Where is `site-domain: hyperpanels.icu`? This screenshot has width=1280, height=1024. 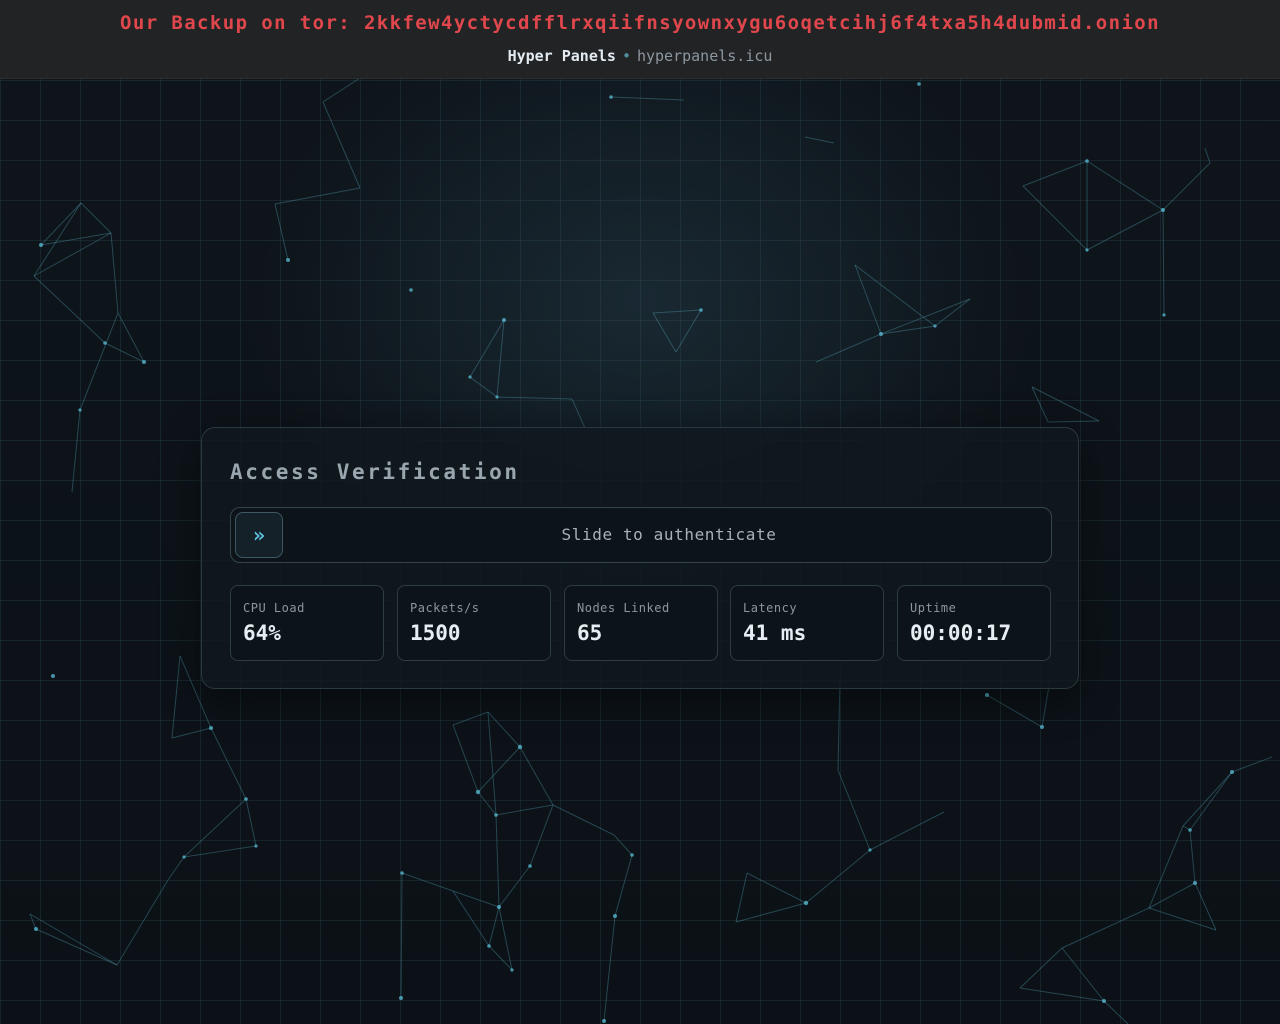 site-domain: hyperpanels.icu is located at coordinates (704, 56).